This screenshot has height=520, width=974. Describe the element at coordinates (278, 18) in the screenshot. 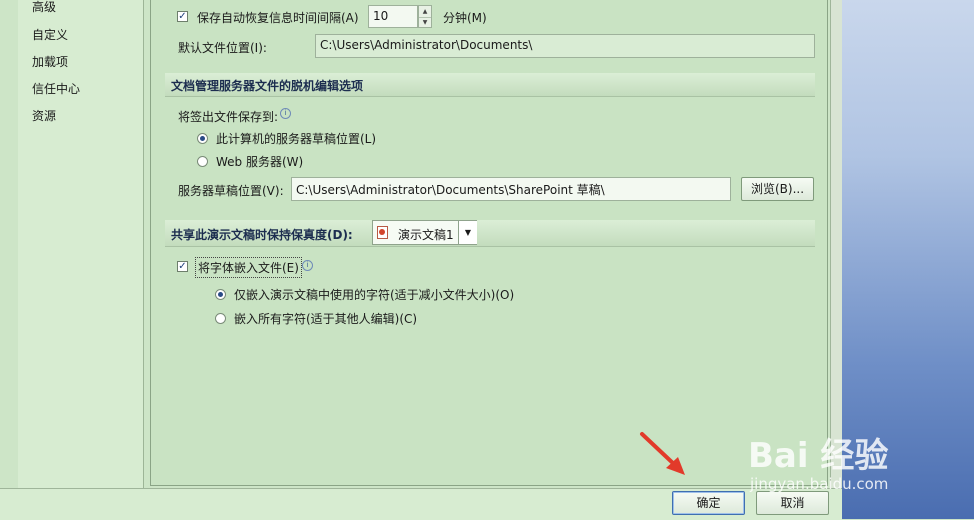

I see `autosave-label: 保存自动恢复信息时间间隔(A)` at that location.